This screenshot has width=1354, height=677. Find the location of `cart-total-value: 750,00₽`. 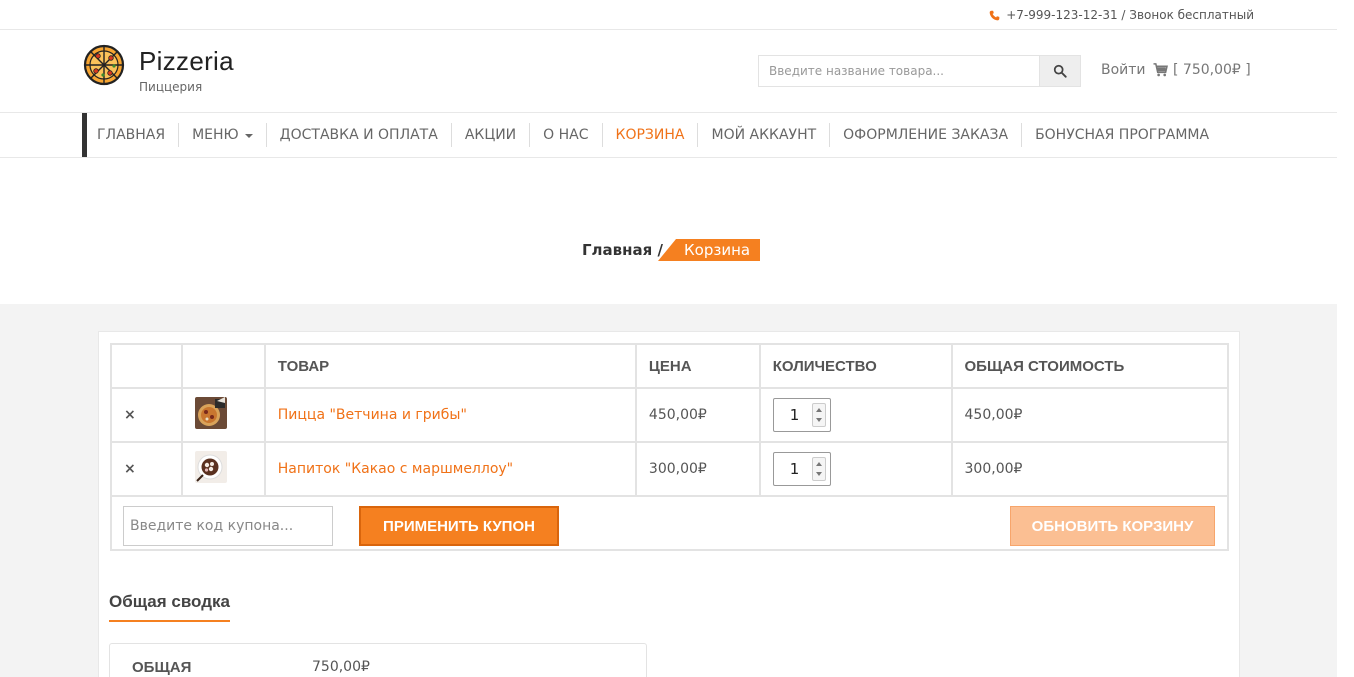

cart-total-value: 750,00₽ is located at coordinates (341, 667).